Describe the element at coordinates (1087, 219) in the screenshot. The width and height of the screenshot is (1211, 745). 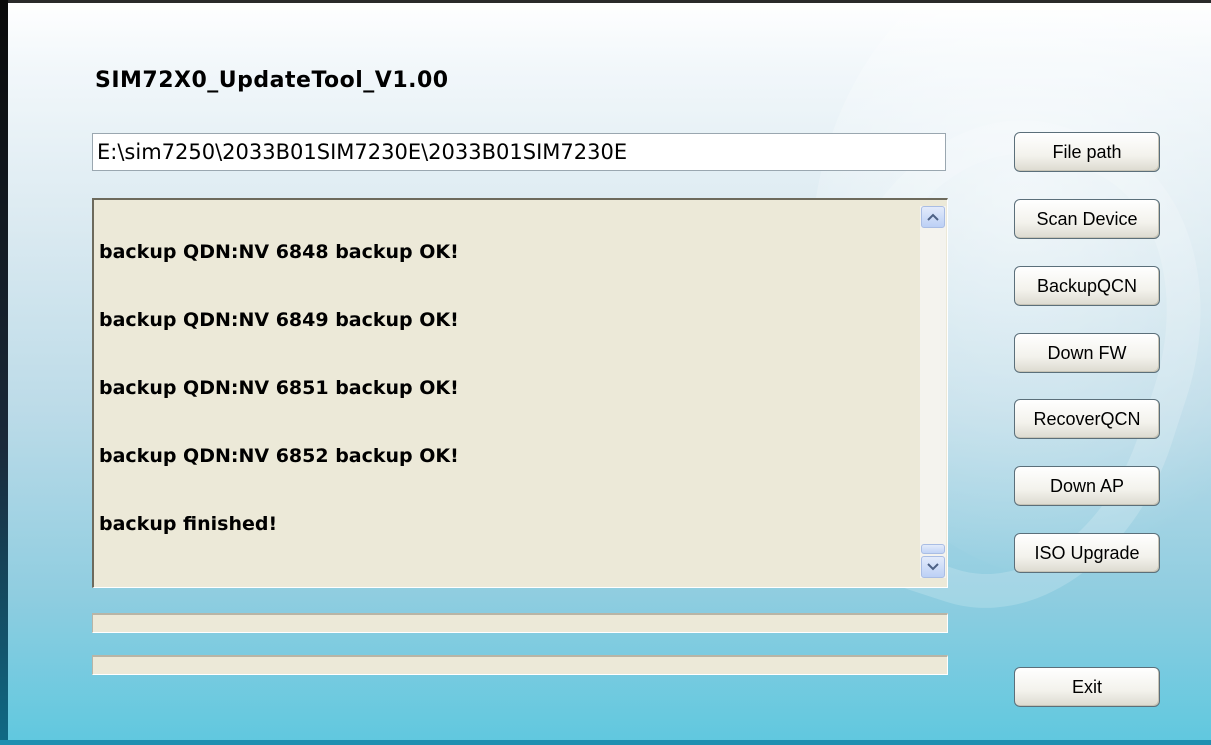
I see `scan-device-button: Scan Device` at that location.